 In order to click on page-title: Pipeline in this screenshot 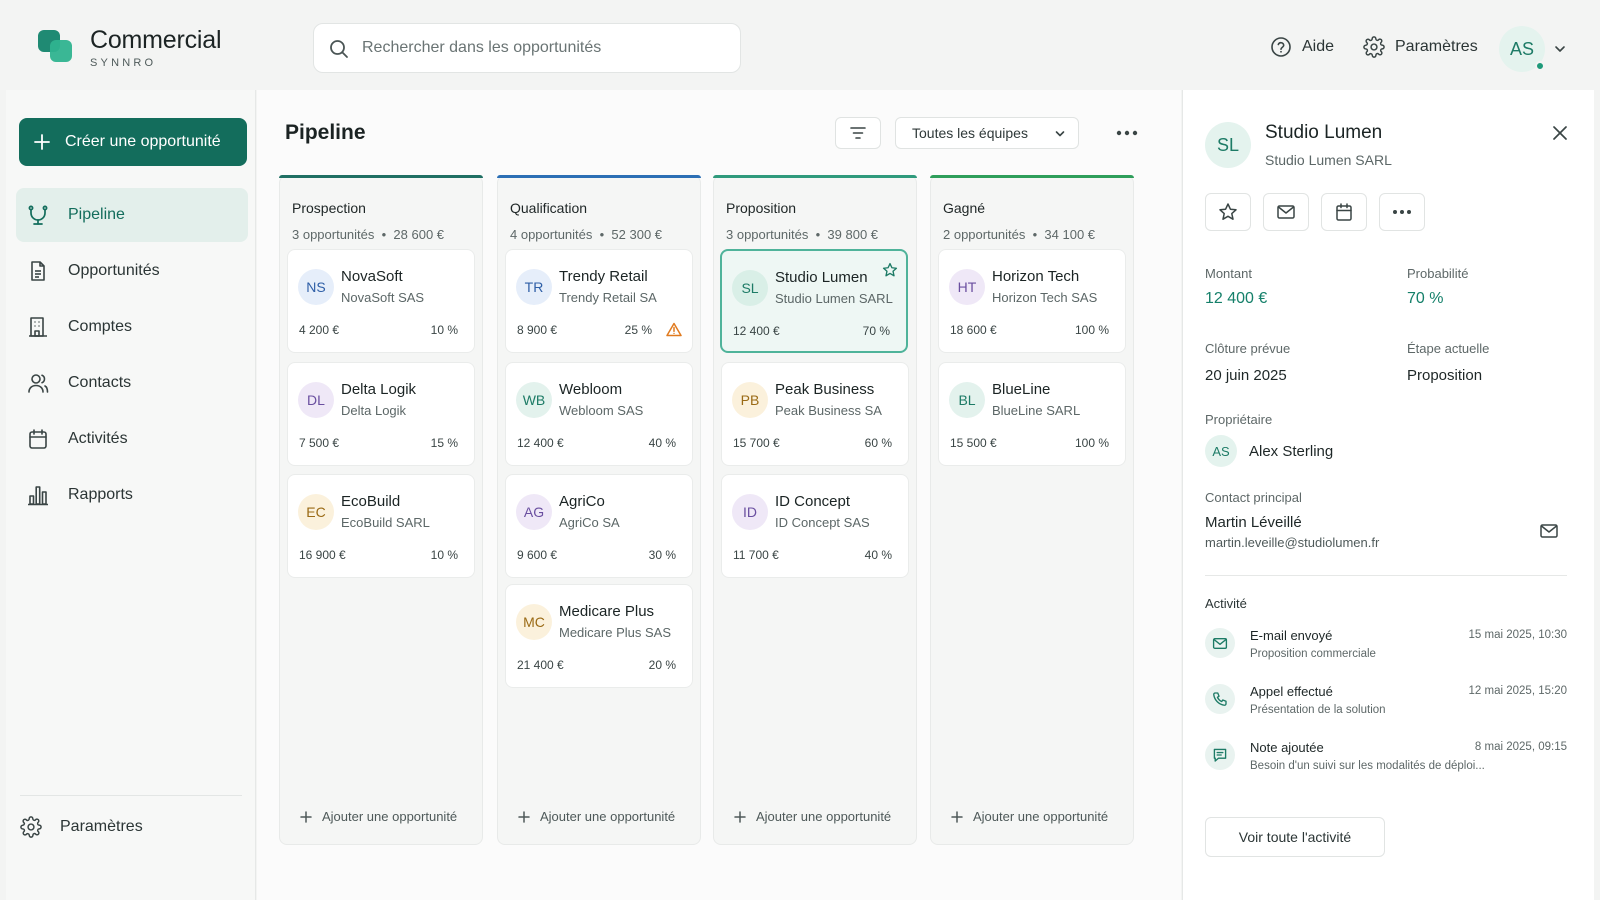, I will do `click(325, 132)`.